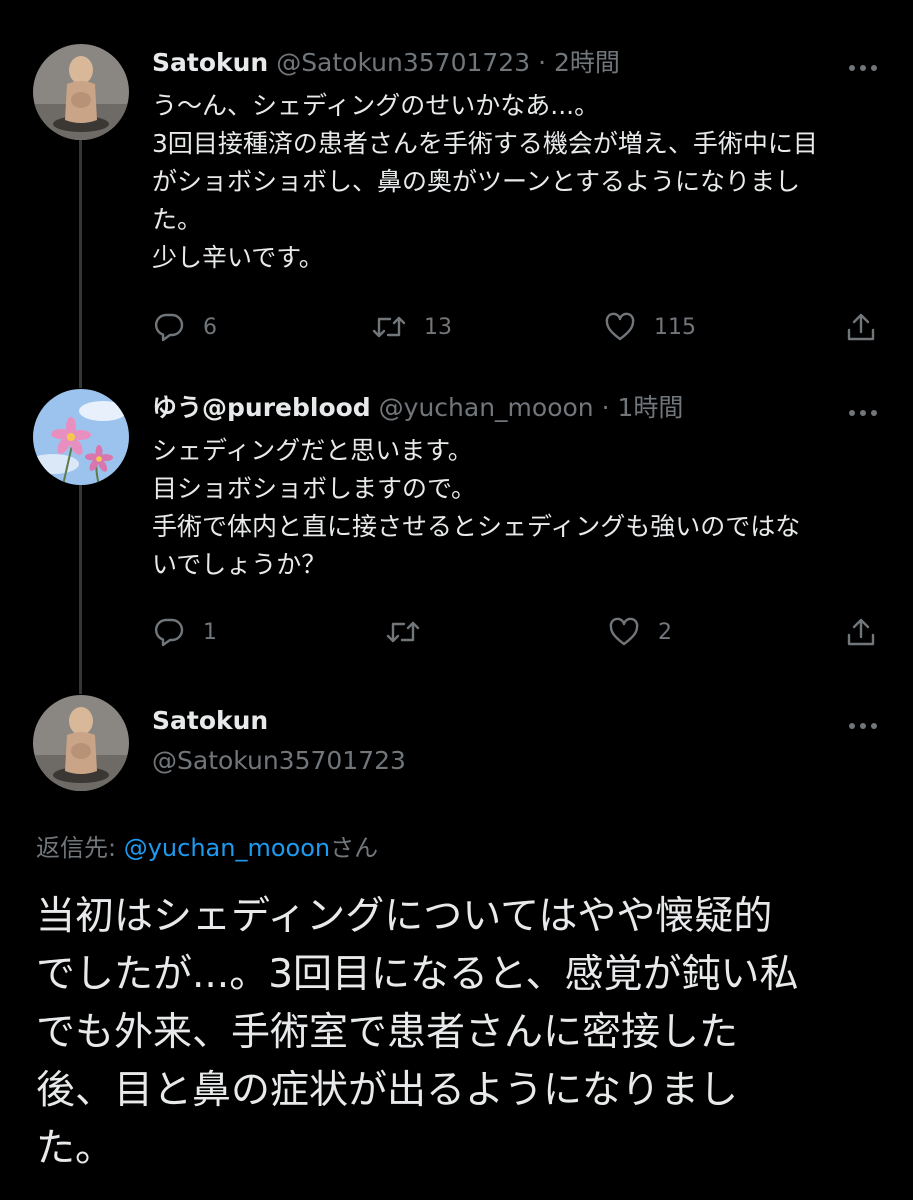 Image resolution: width=913 pixels, height=1200 pixels. Describe the element at coordinates (486, 407) in the screenshot. I see `user-handle: @yuchan_mooon` at that location.